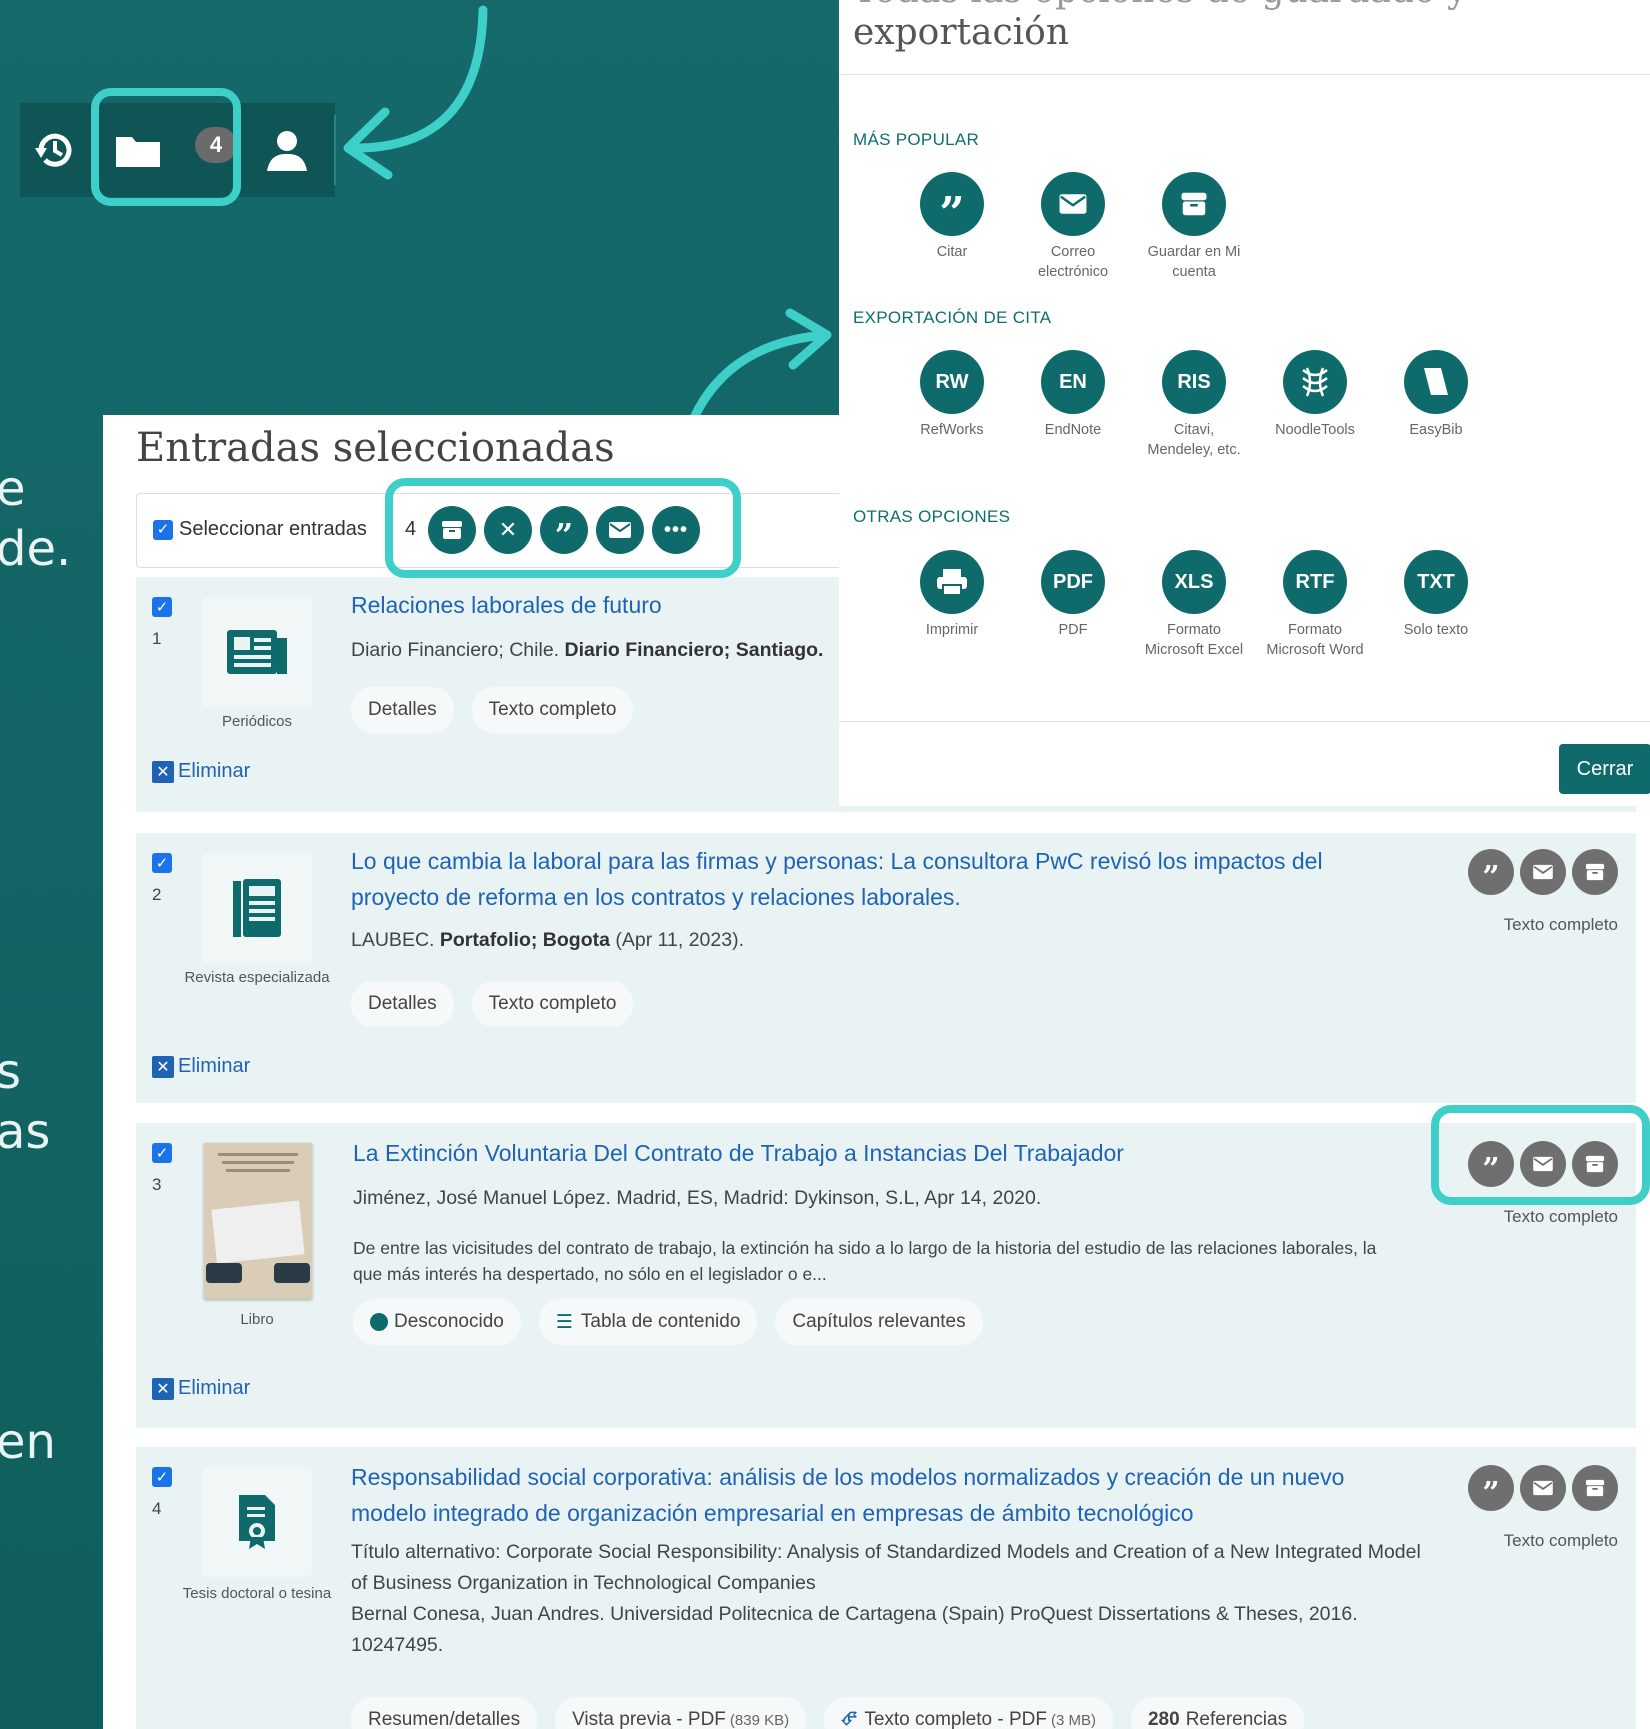 The image size is (1650, 1729). Describe the element at coordinates (157, 638) in the screenshot. I see `record-number: 1` at that location.